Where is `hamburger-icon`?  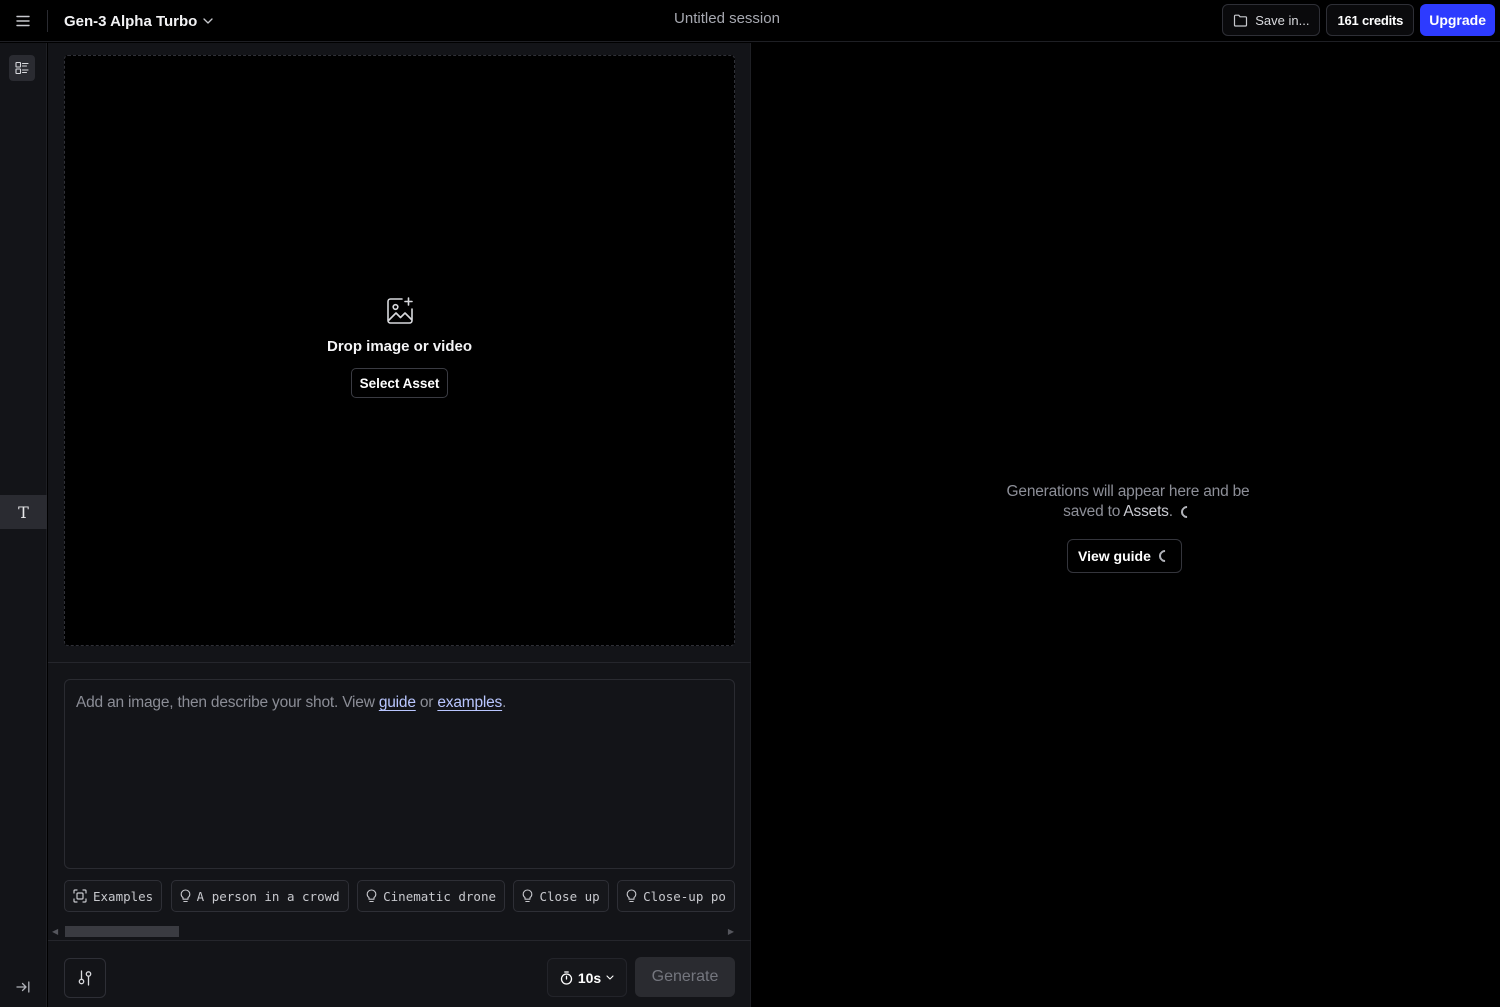 hamburger-icon is located at coordinates (23, 21).